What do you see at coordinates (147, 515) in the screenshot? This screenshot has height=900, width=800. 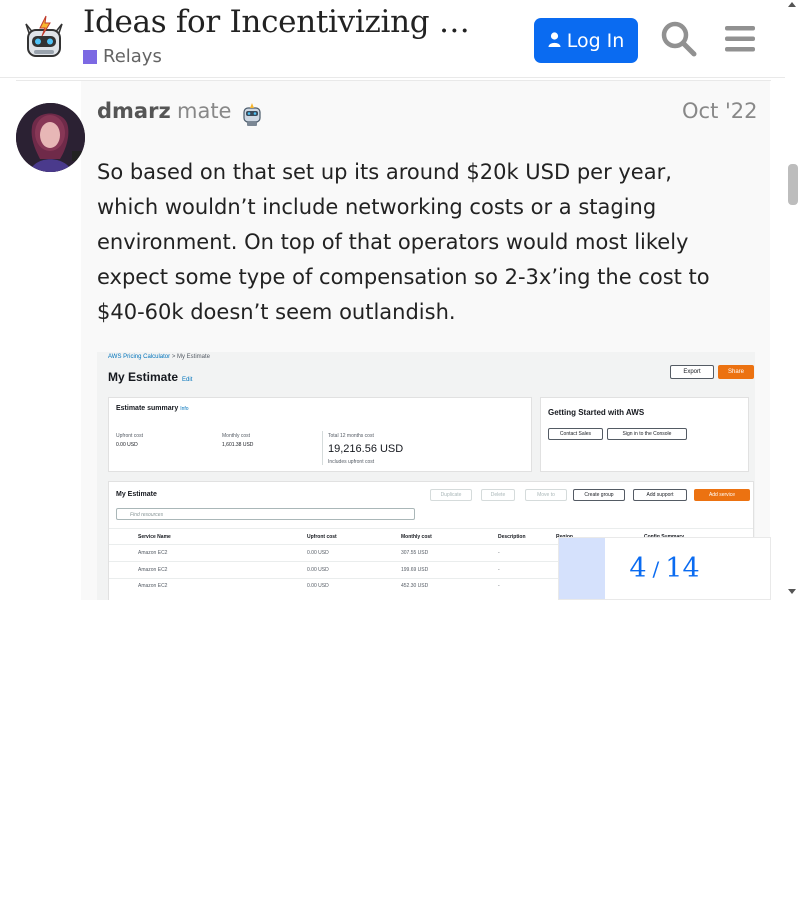 I see `aws-search-placeholder: Find resources` at bounding box center [147, 515].